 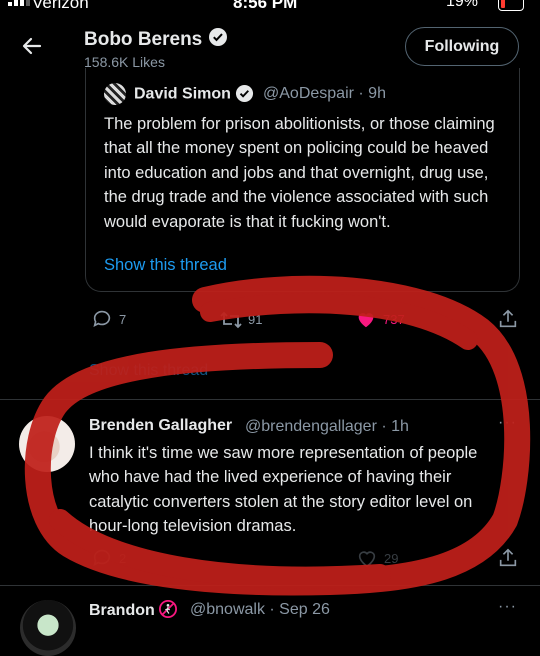 I want to click on tweet-author-name: Brandon, so click(x=133, y=611).